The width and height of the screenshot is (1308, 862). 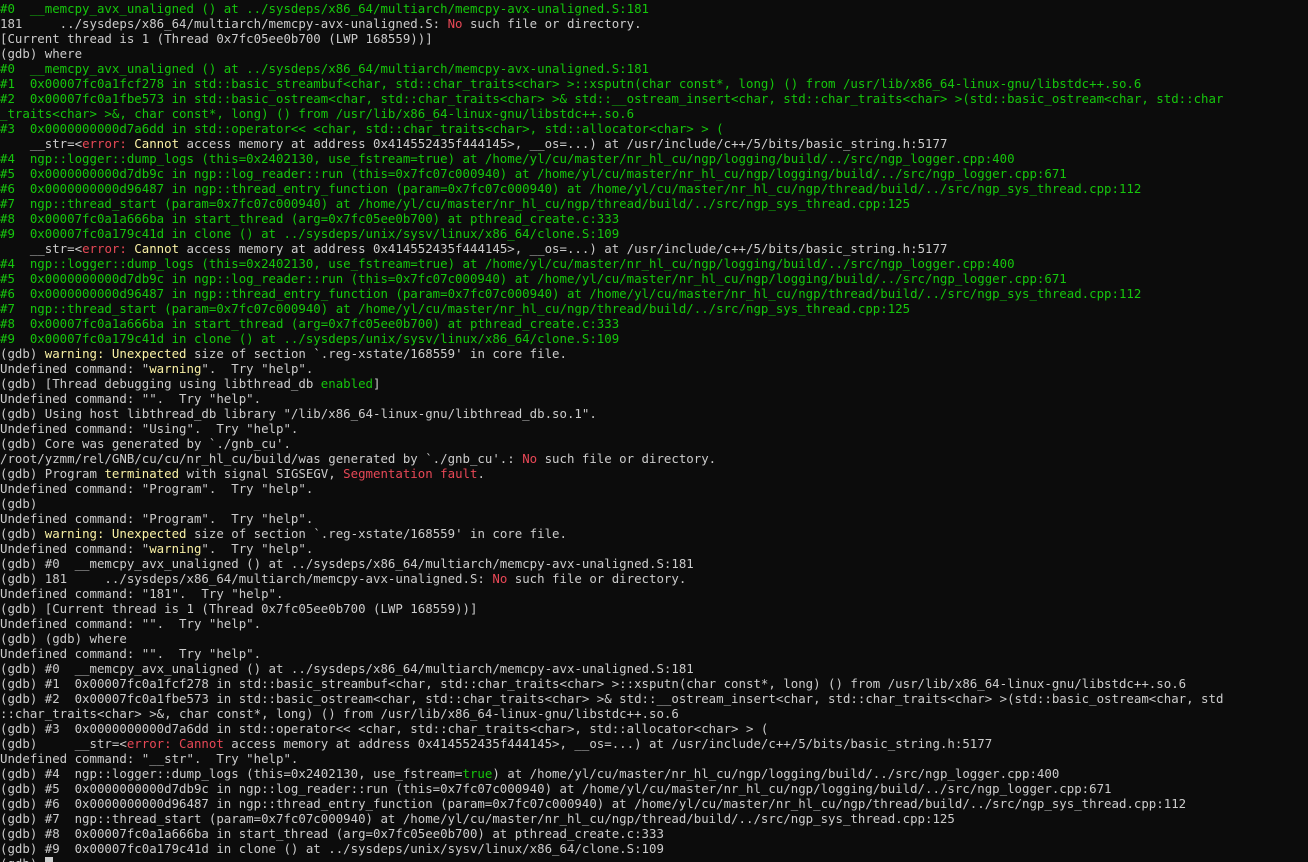 I want to click on terminal-text-segment: __str=<, so click(x=41, y=248).